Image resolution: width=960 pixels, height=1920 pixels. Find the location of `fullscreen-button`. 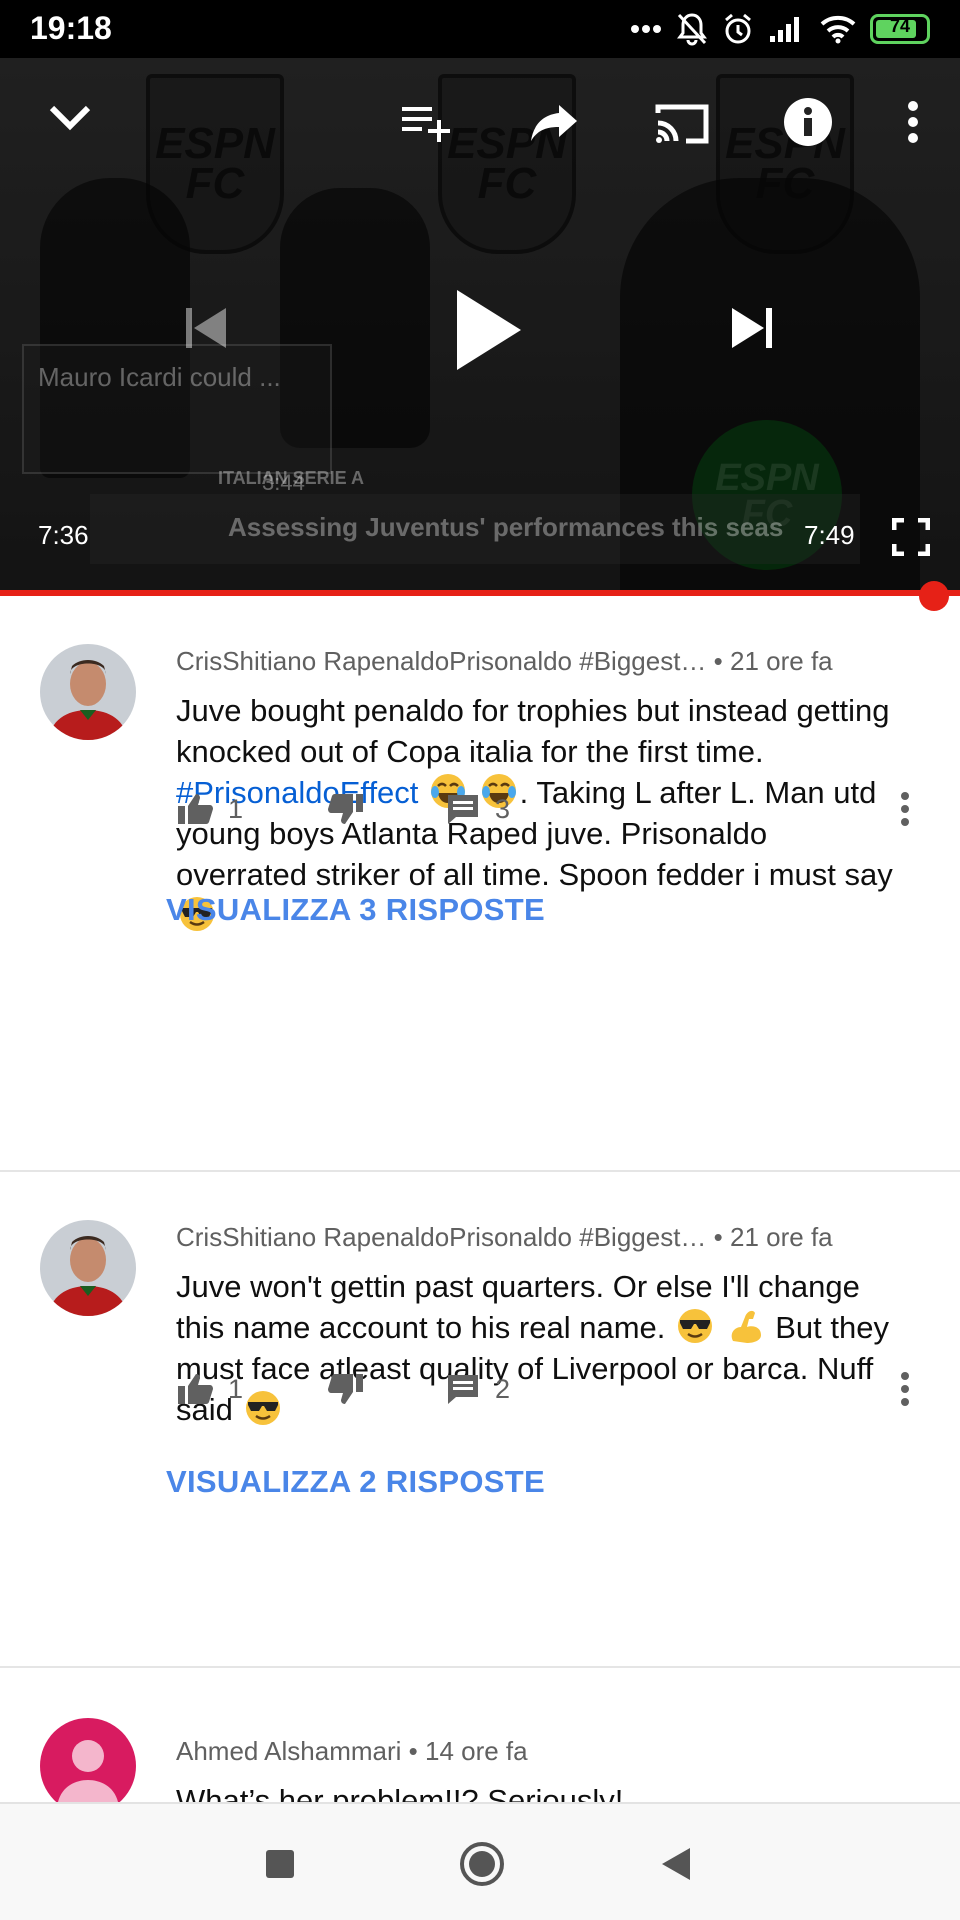

fullscreen-button is located at coordinates (911, 537).